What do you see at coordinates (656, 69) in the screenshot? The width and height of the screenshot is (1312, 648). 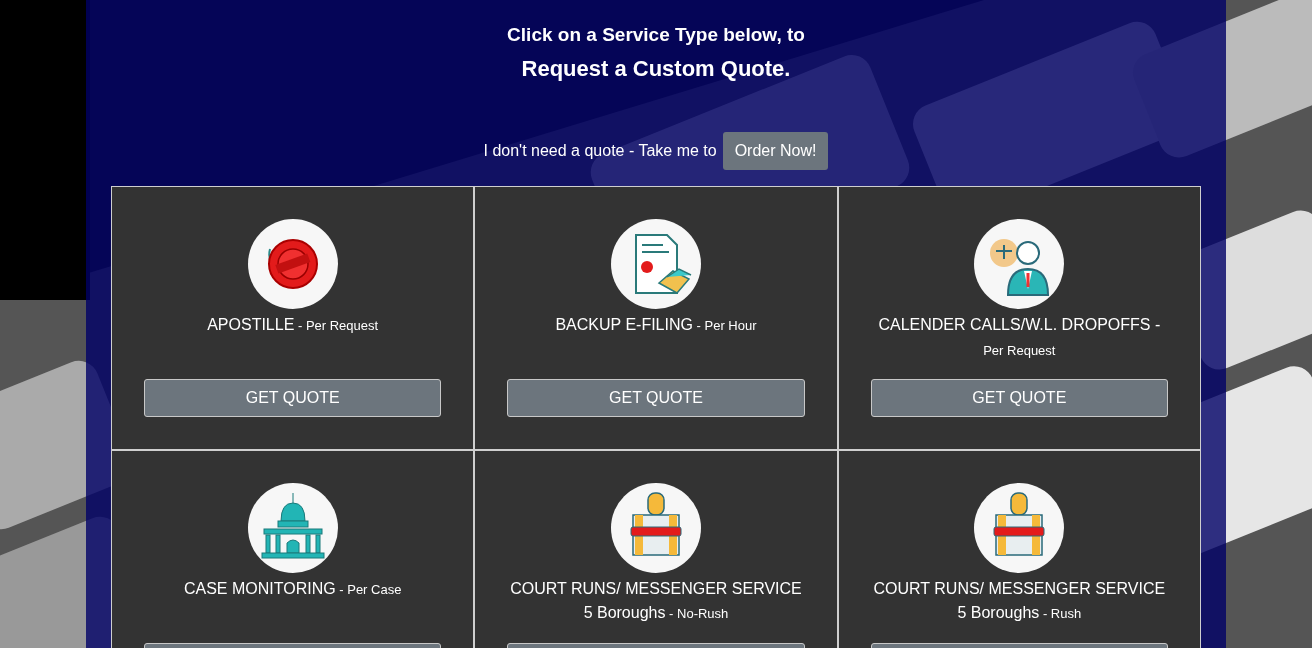 I see `page-heading: Request a Custom Quote.` at bounding box center [656, 69].